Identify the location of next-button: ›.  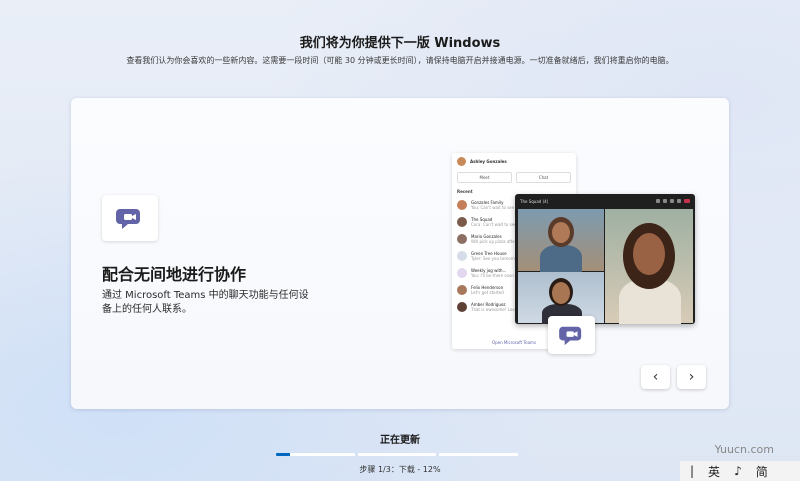
(691, 377).